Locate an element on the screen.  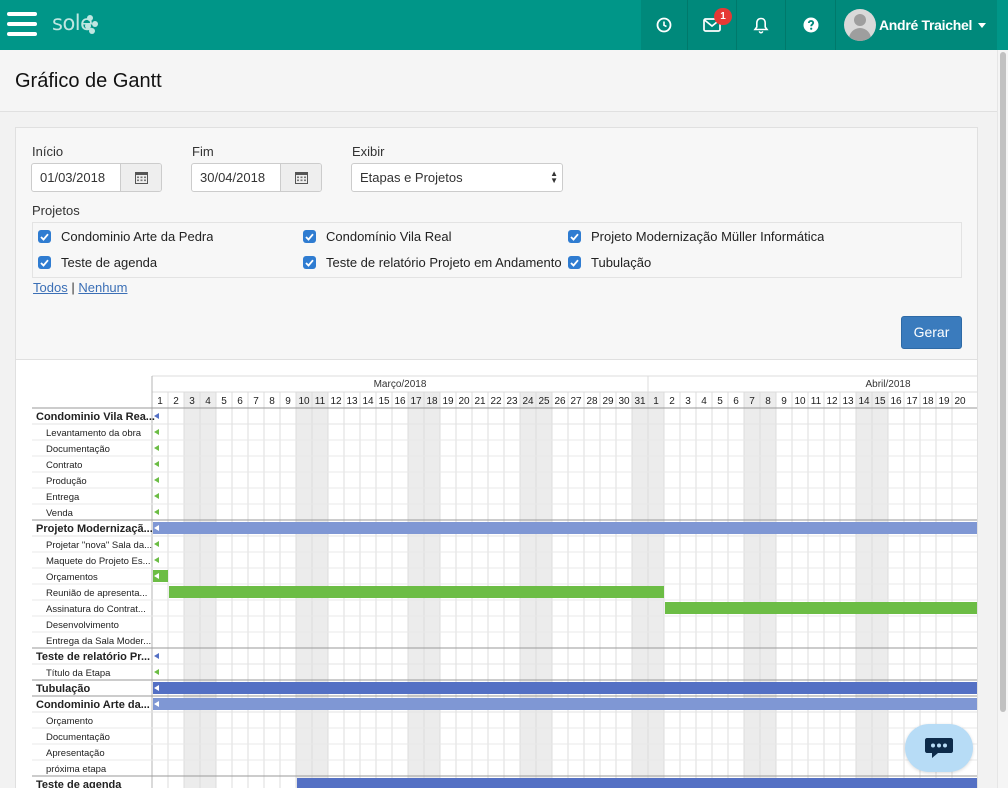
day-label: 1 is located at coordinates (656, 401).